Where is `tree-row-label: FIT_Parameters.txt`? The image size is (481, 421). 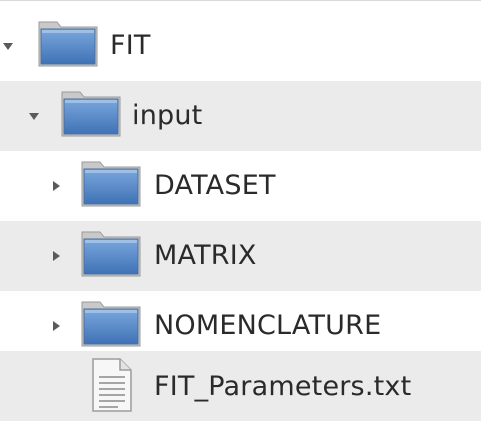 tree-row-label: FIT_Parameters.txt is located at coordinates (283, 386).